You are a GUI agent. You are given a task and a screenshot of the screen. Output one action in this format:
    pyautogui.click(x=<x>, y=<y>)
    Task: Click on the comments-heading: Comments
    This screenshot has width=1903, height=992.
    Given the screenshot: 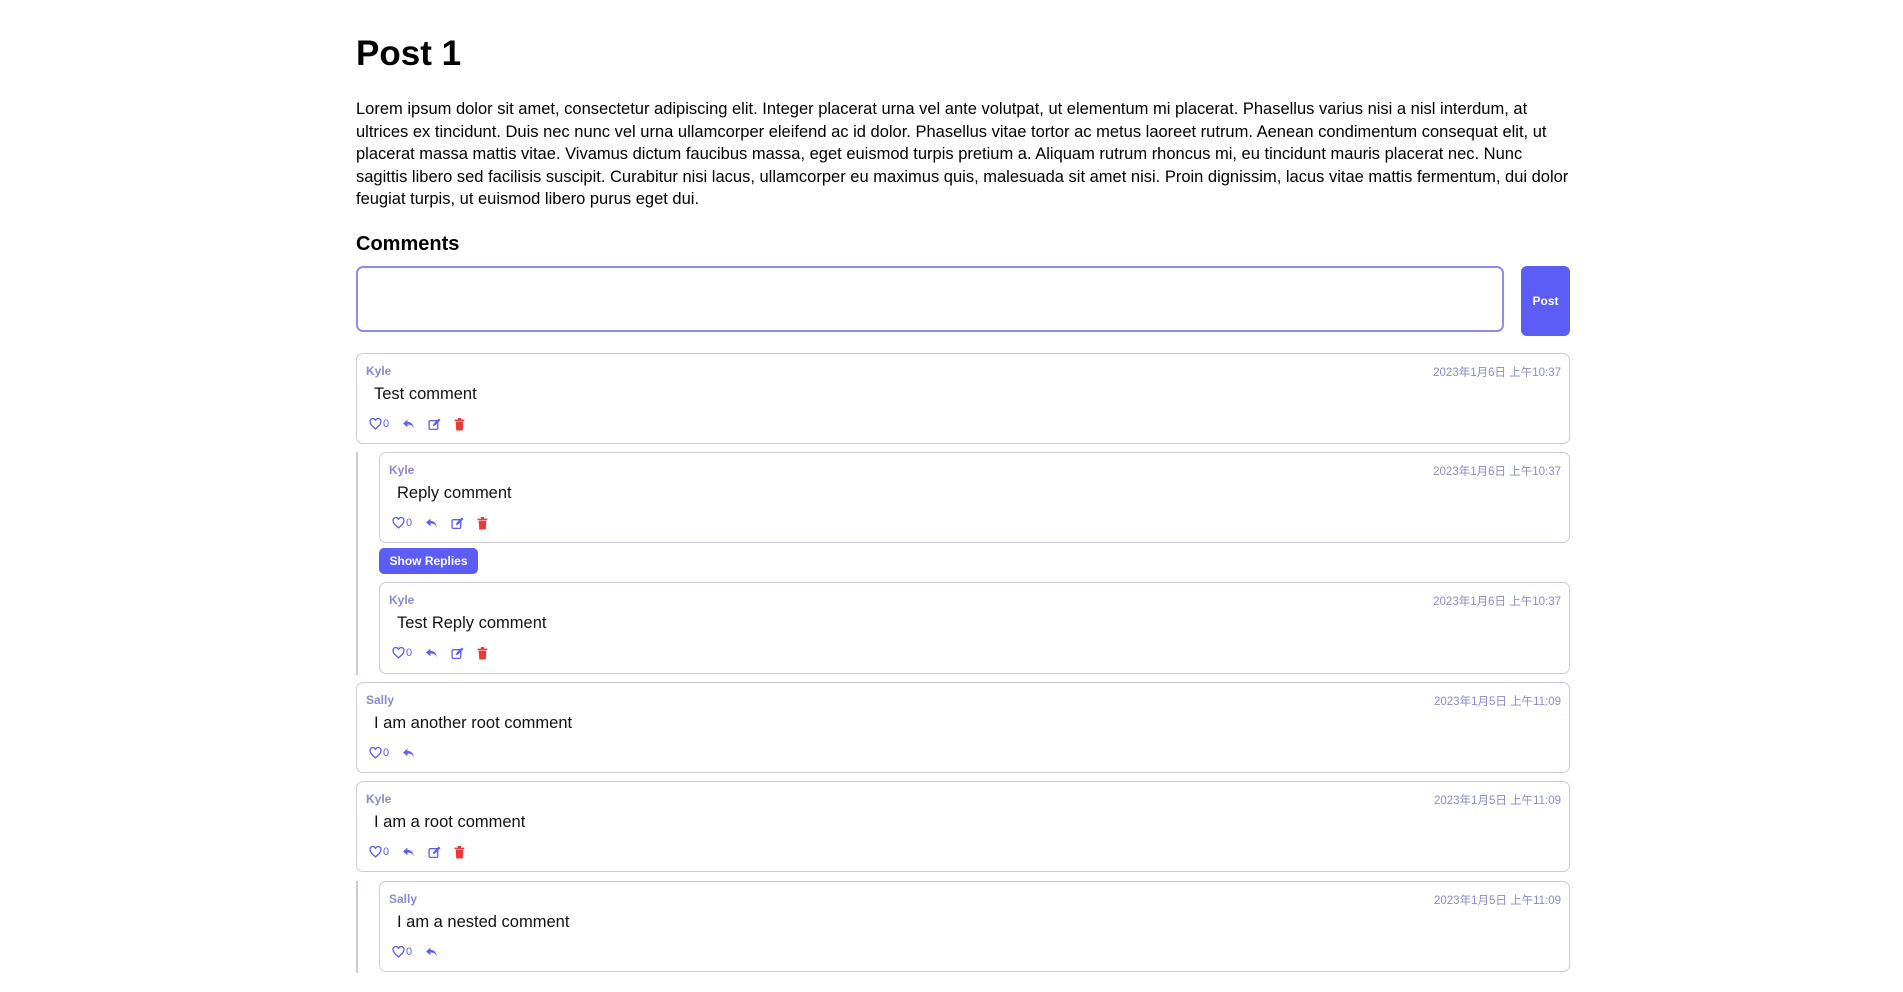 What is the action you would take?
    pyautogui.click(x=408, y=244)
    